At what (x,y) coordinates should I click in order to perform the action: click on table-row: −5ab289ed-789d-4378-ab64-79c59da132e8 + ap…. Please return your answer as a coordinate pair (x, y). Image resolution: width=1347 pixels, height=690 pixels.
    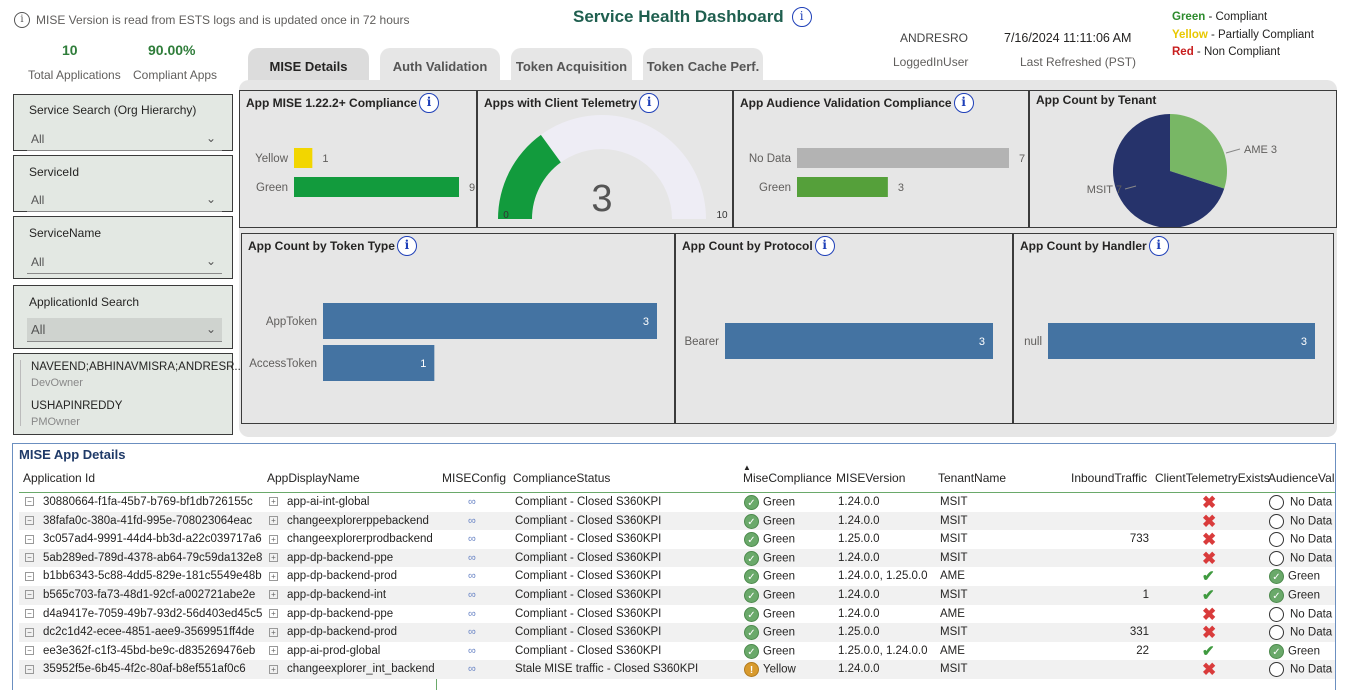
    Looking at the image, I should click on (677, 558).